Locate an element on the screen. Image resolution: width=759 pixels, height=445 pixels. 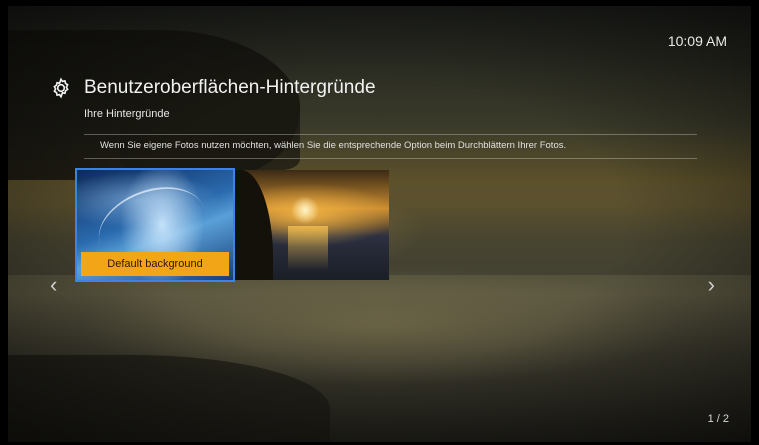
background-thumbnail-default: Default background is located at coordinates (155, 225).